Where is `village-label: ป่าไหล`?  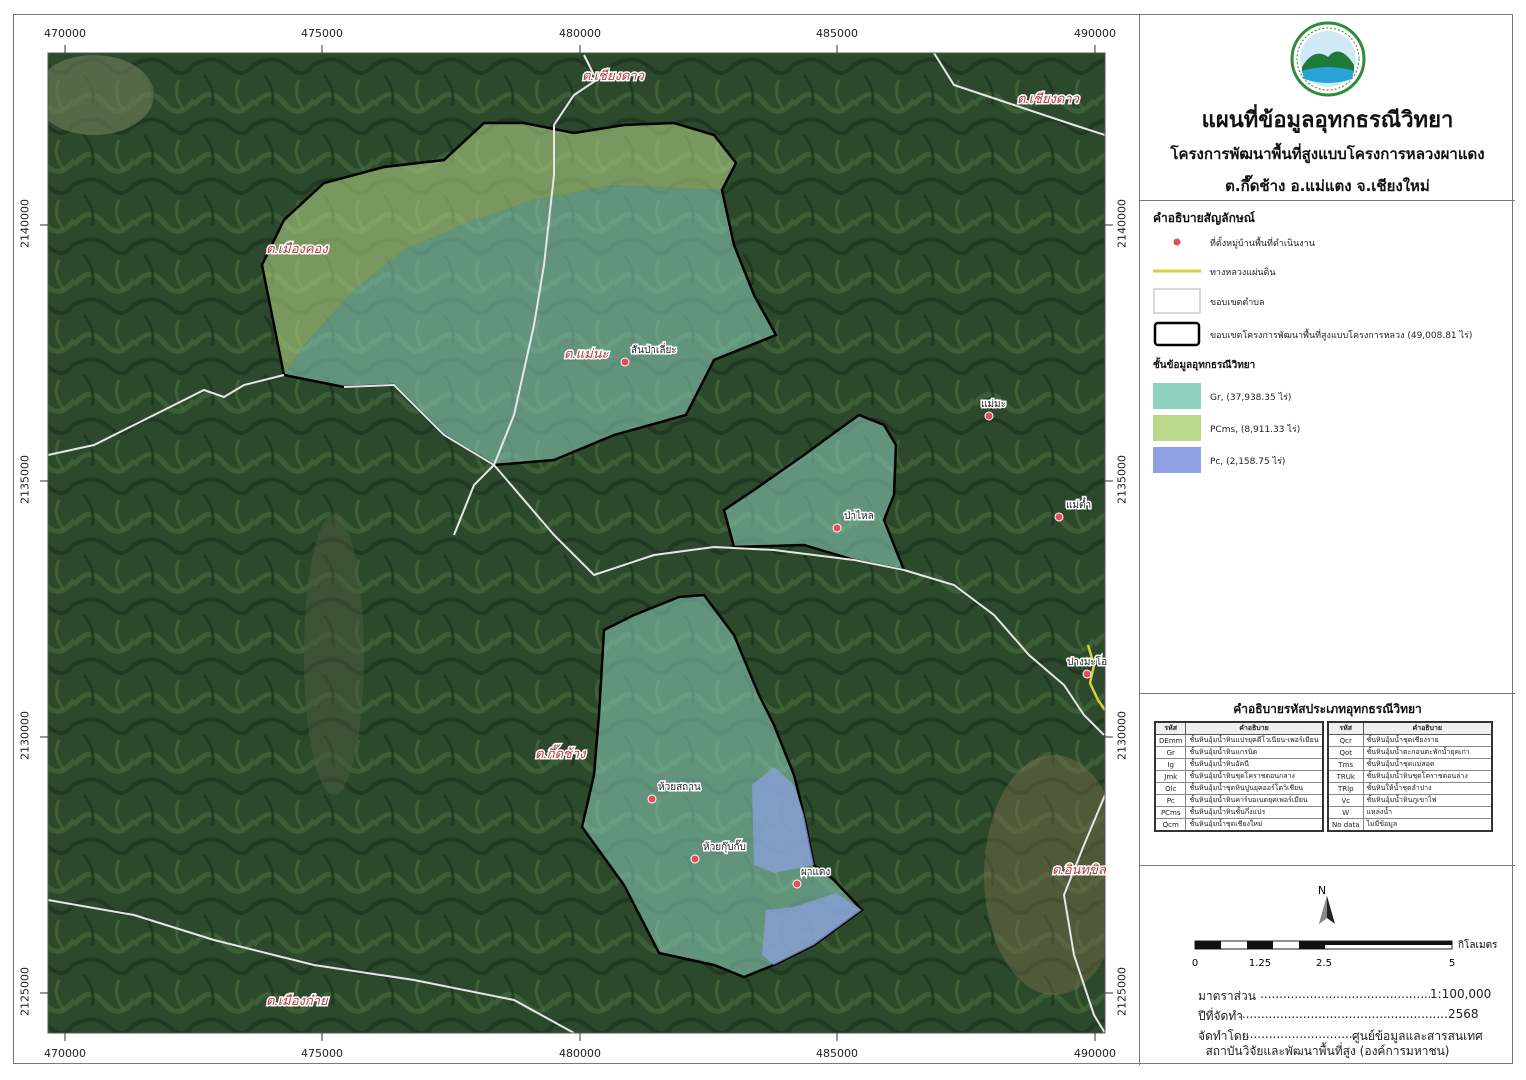 village-label: ป่าไหล is located at coordinates (859, 516).